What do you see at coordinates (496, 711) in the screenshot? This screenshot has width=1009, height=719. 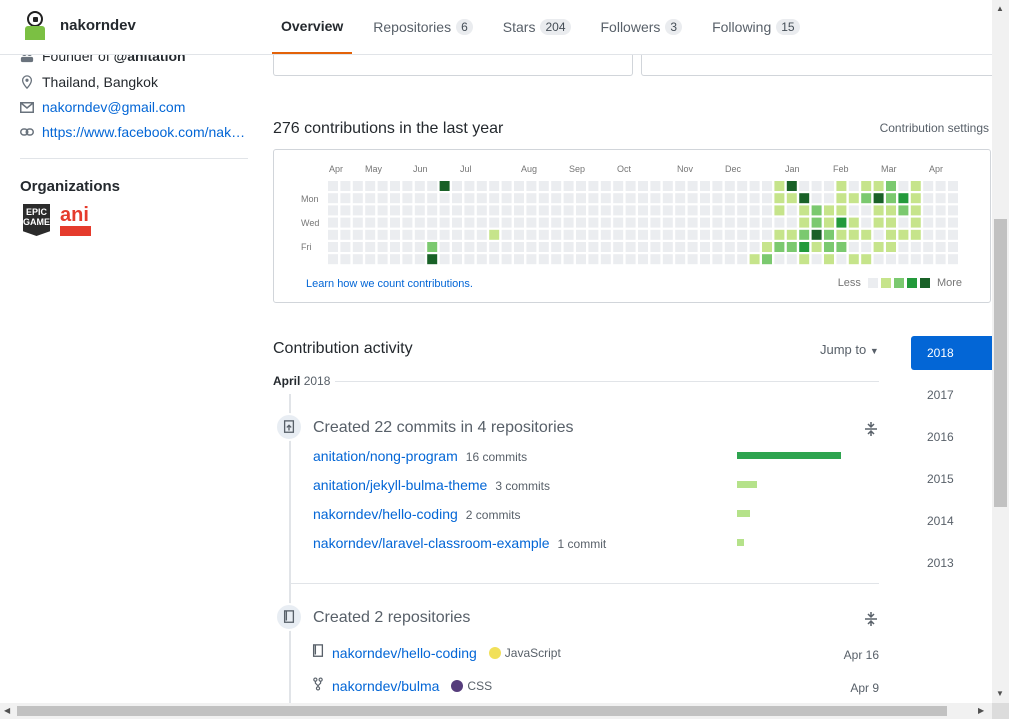 I see `horizontal-scrollbar: ◀ ▶` at bounding box center [496, 711].